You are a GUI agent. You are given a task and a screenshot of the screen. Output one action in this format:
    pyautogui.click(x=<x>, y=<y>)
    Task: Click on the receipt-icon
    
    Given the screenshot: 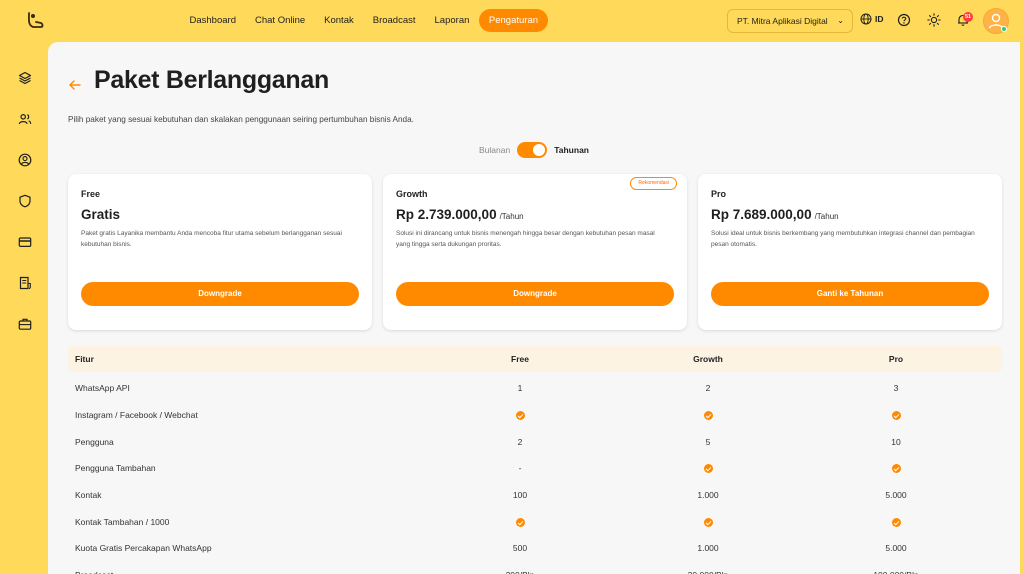 What is the action you would take?
    pyautogui.click(x=25, y=283)
    